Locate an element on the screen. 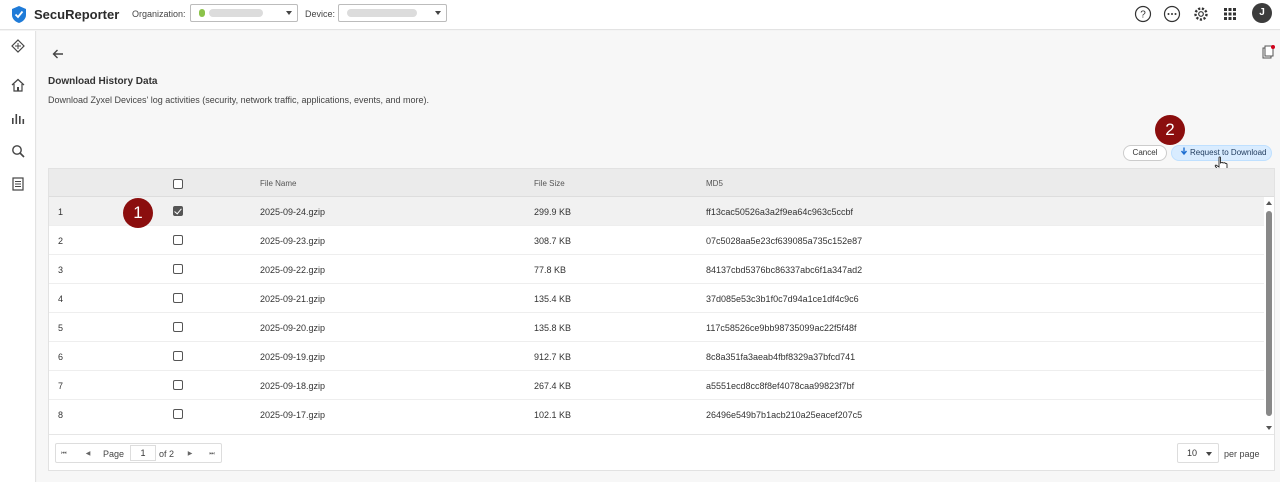 The width and height of the screenshot is (1280, 482). page-count: of 2 is located at coordinates (167, 454).